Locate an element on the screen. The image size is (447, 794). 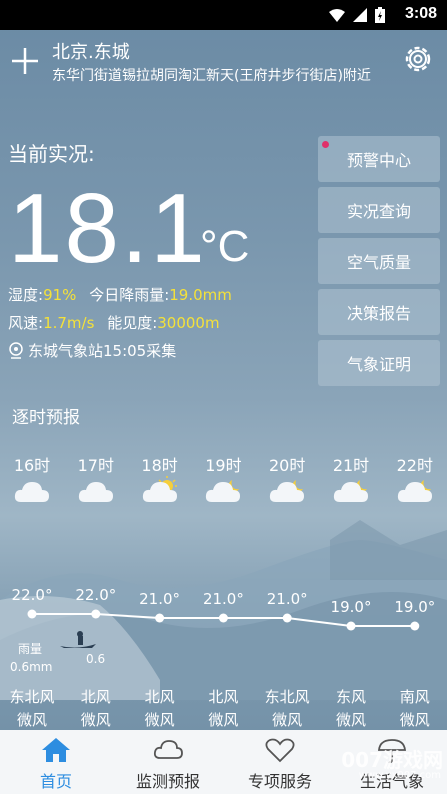
partly-sunny-icon is located at coordinates (159, 489).